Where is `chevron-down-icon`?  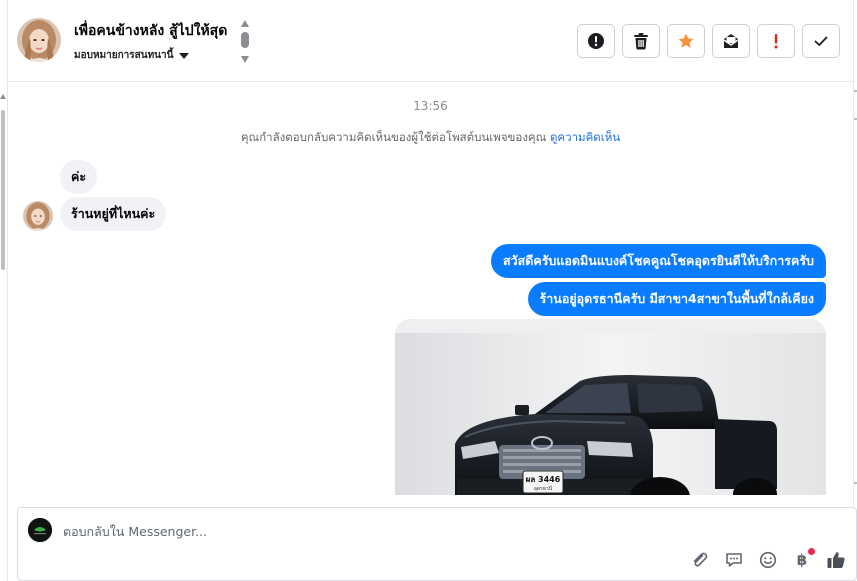
chevron-down-icon is located at coordinates (184, 55).